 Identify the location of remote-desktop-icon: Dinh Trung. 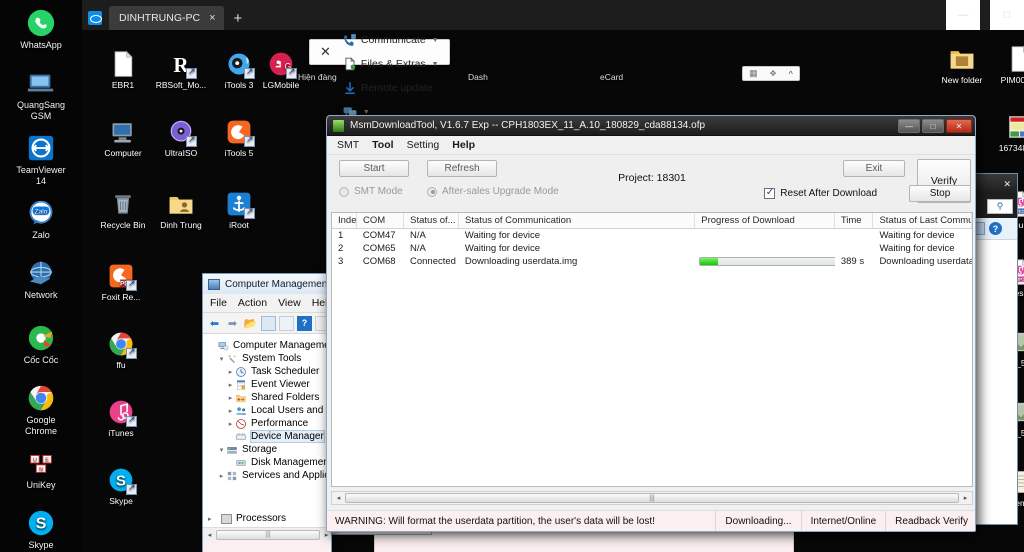
(181, 210).